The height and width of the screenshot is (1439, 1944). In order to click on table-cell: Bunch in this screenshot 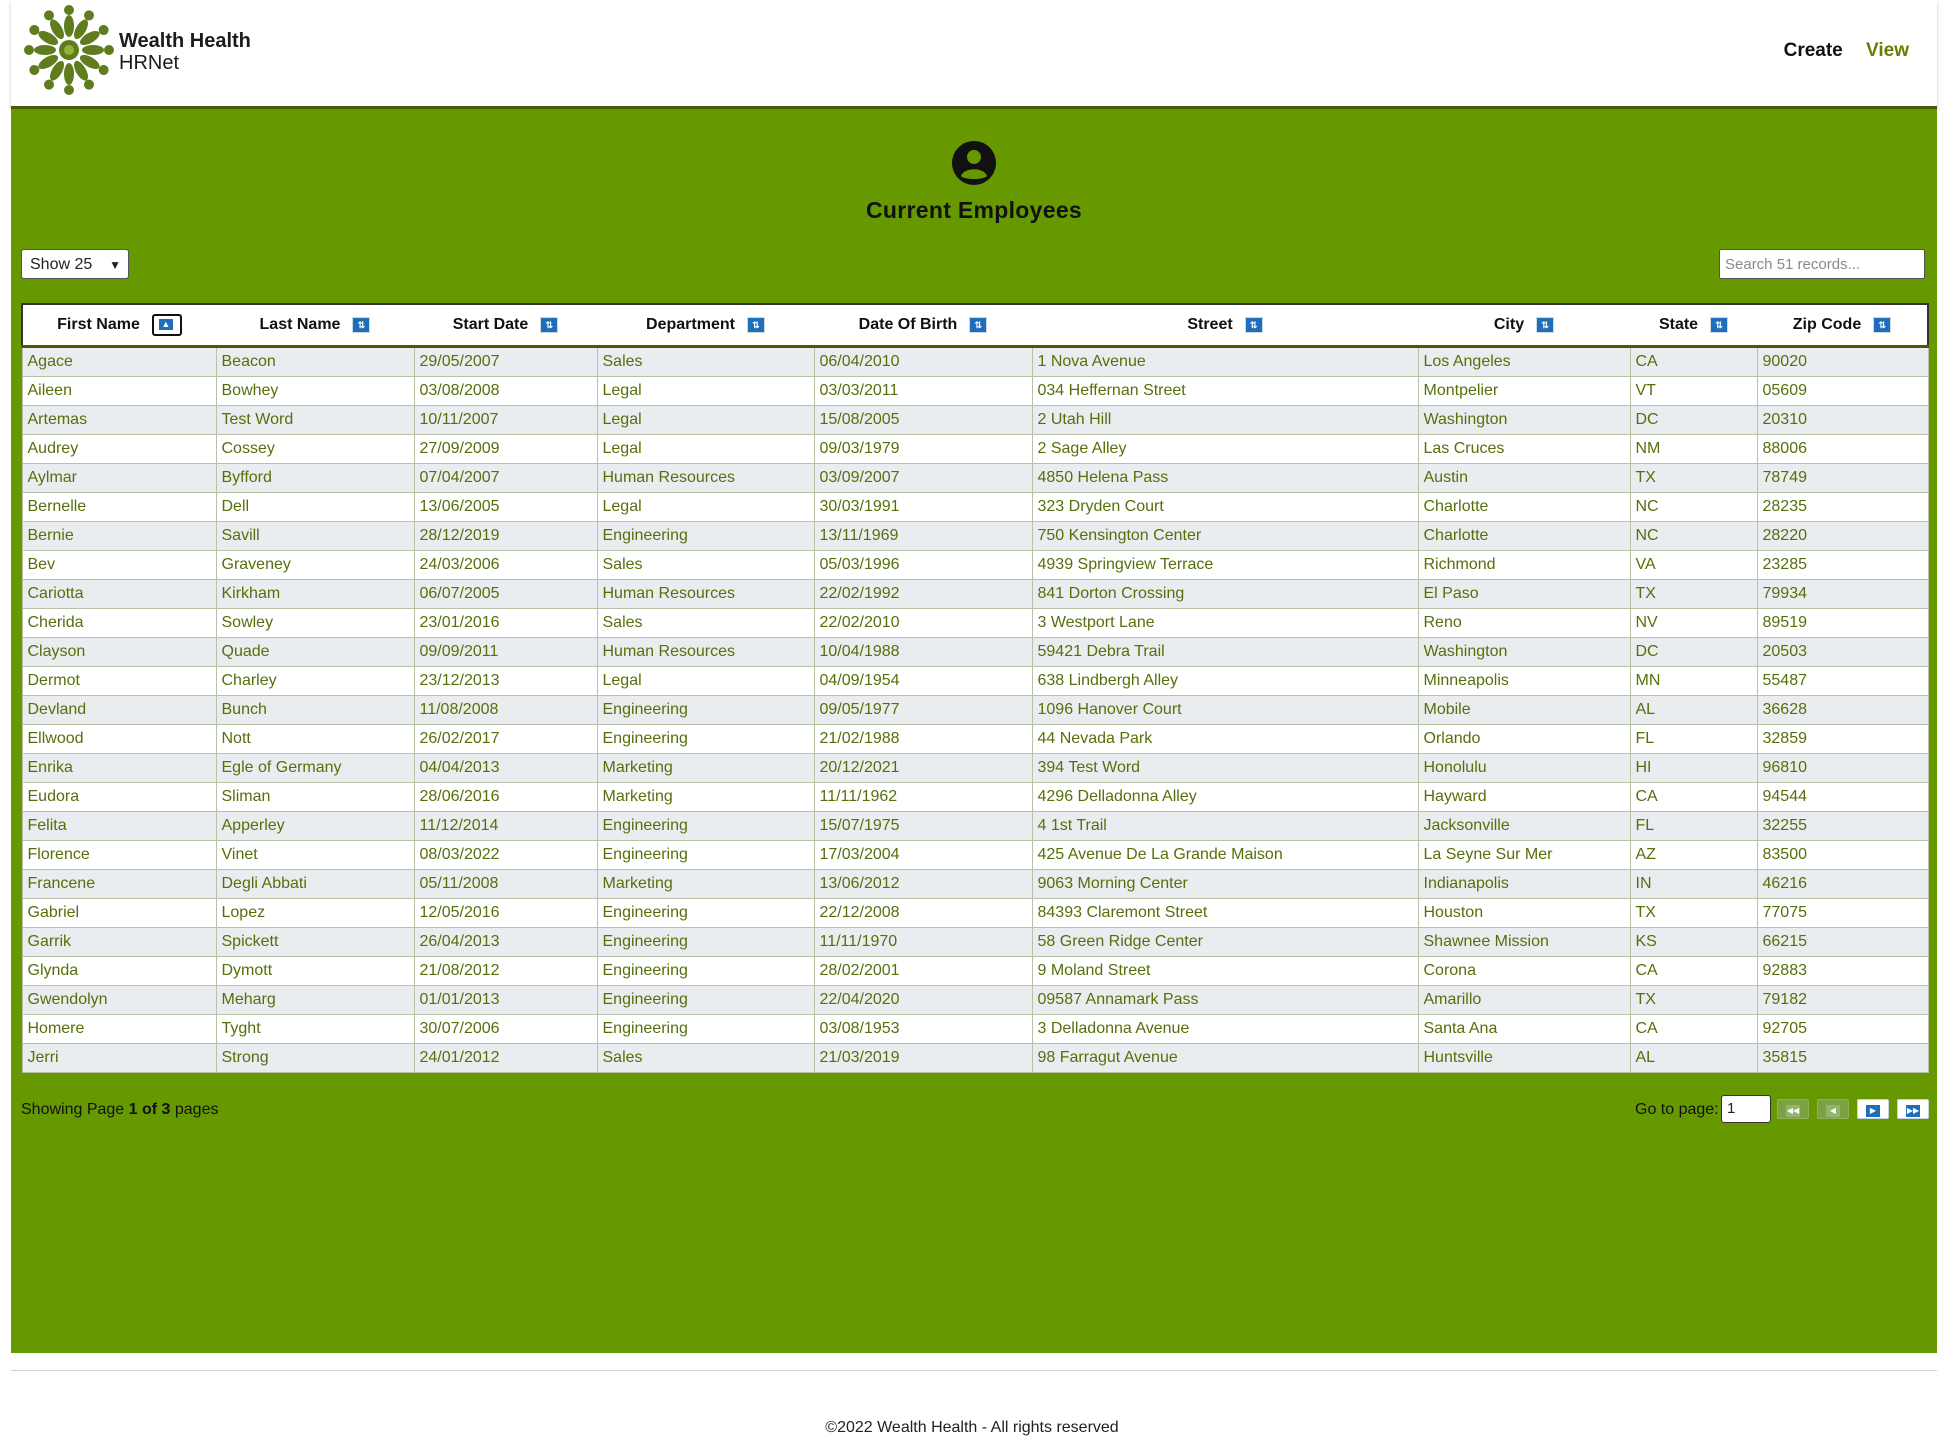, I will do `click(315, 710)`.